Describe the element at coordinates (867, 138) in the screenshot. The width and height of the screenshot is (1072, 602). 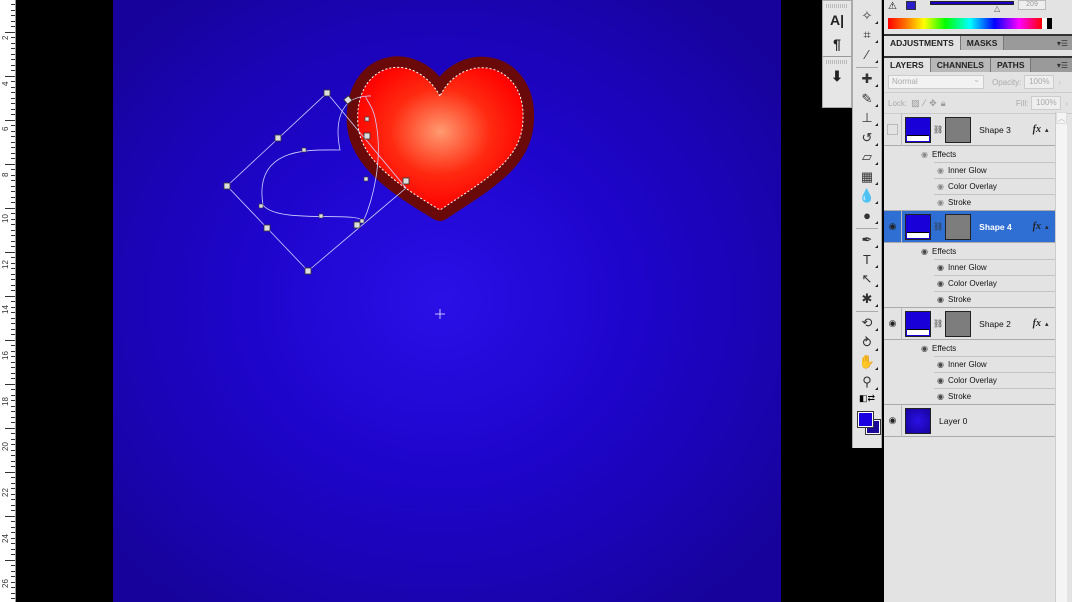
I see `history-brush-tool: ↺` at that location.